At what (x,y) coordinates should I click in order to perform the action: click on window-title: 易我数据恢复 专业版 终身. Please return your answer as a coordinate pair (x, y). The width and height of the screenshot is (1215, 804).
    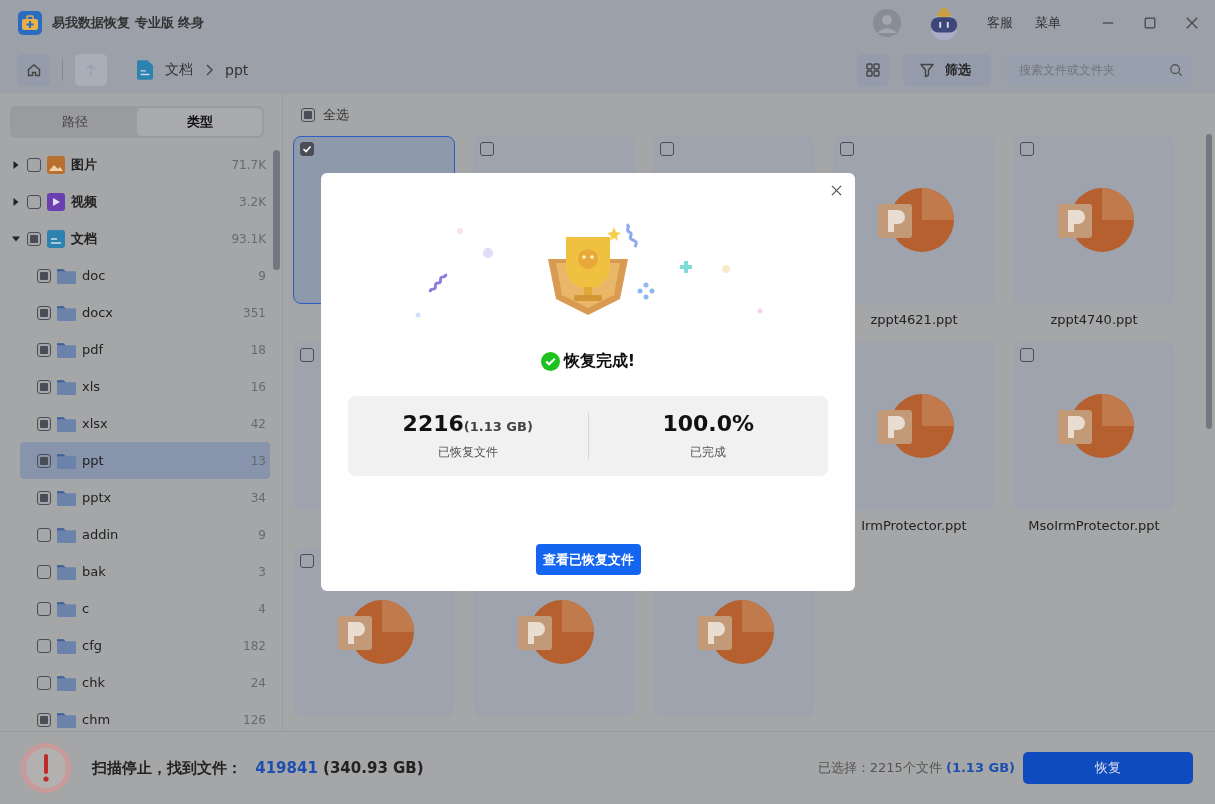
    Looking at the image, I should click on (128, 23).